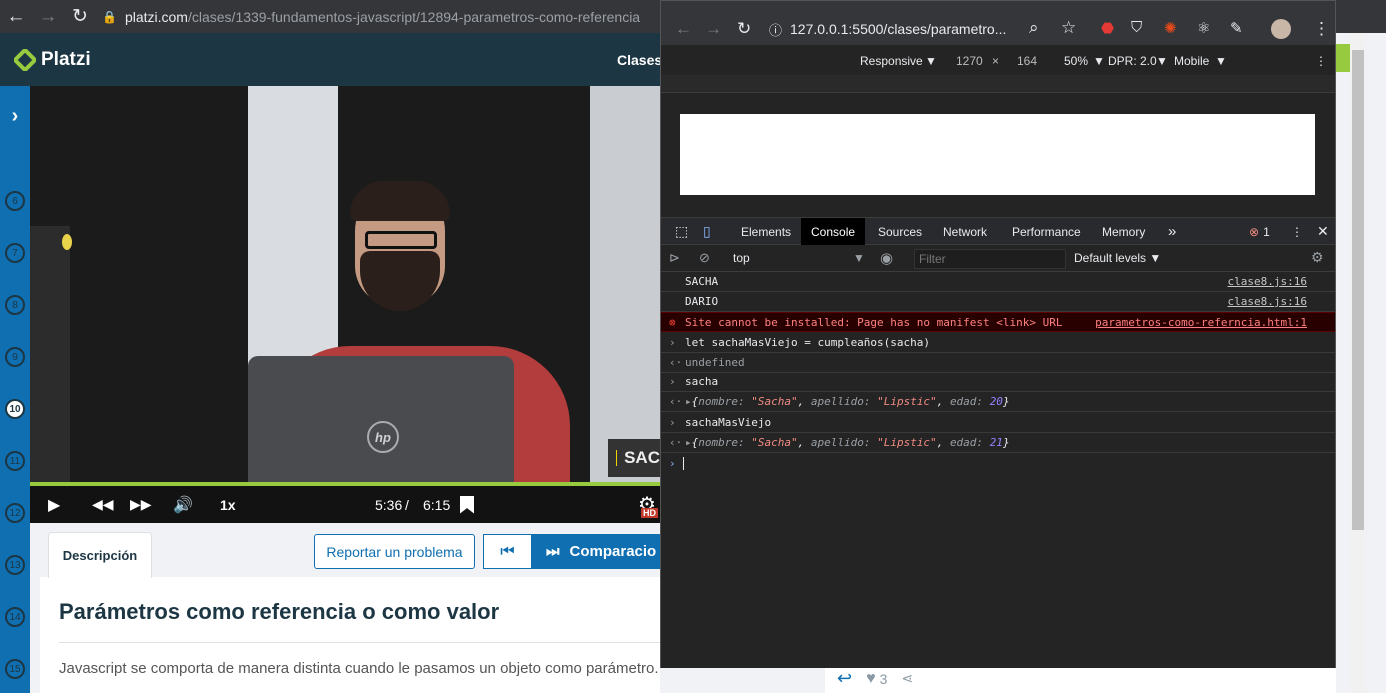 This screenshot has width=1386, height=693. I want to click on error-source-link: parametros-como-referncia.html:1, so click(1201, 322).